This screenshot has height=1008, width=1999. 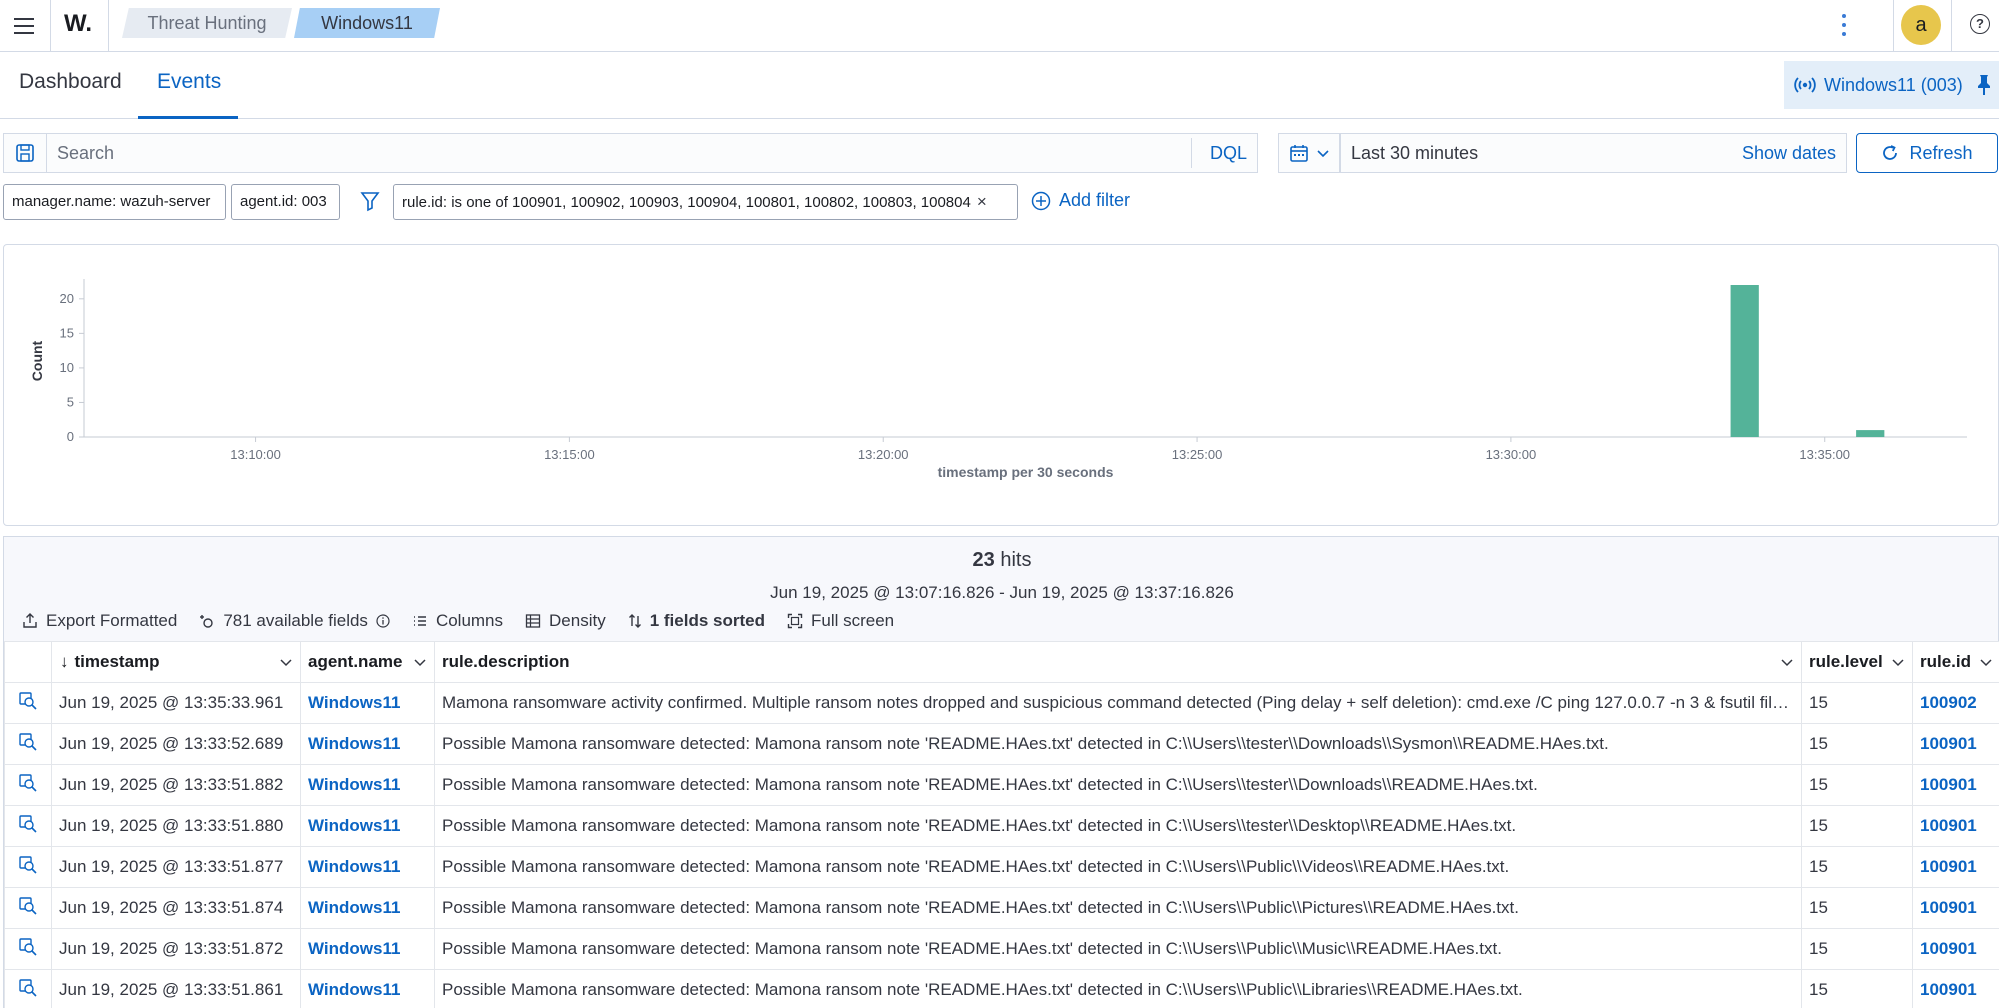 I want to click on tab-dashboard: Dashboard, so click(x=70, y=82).